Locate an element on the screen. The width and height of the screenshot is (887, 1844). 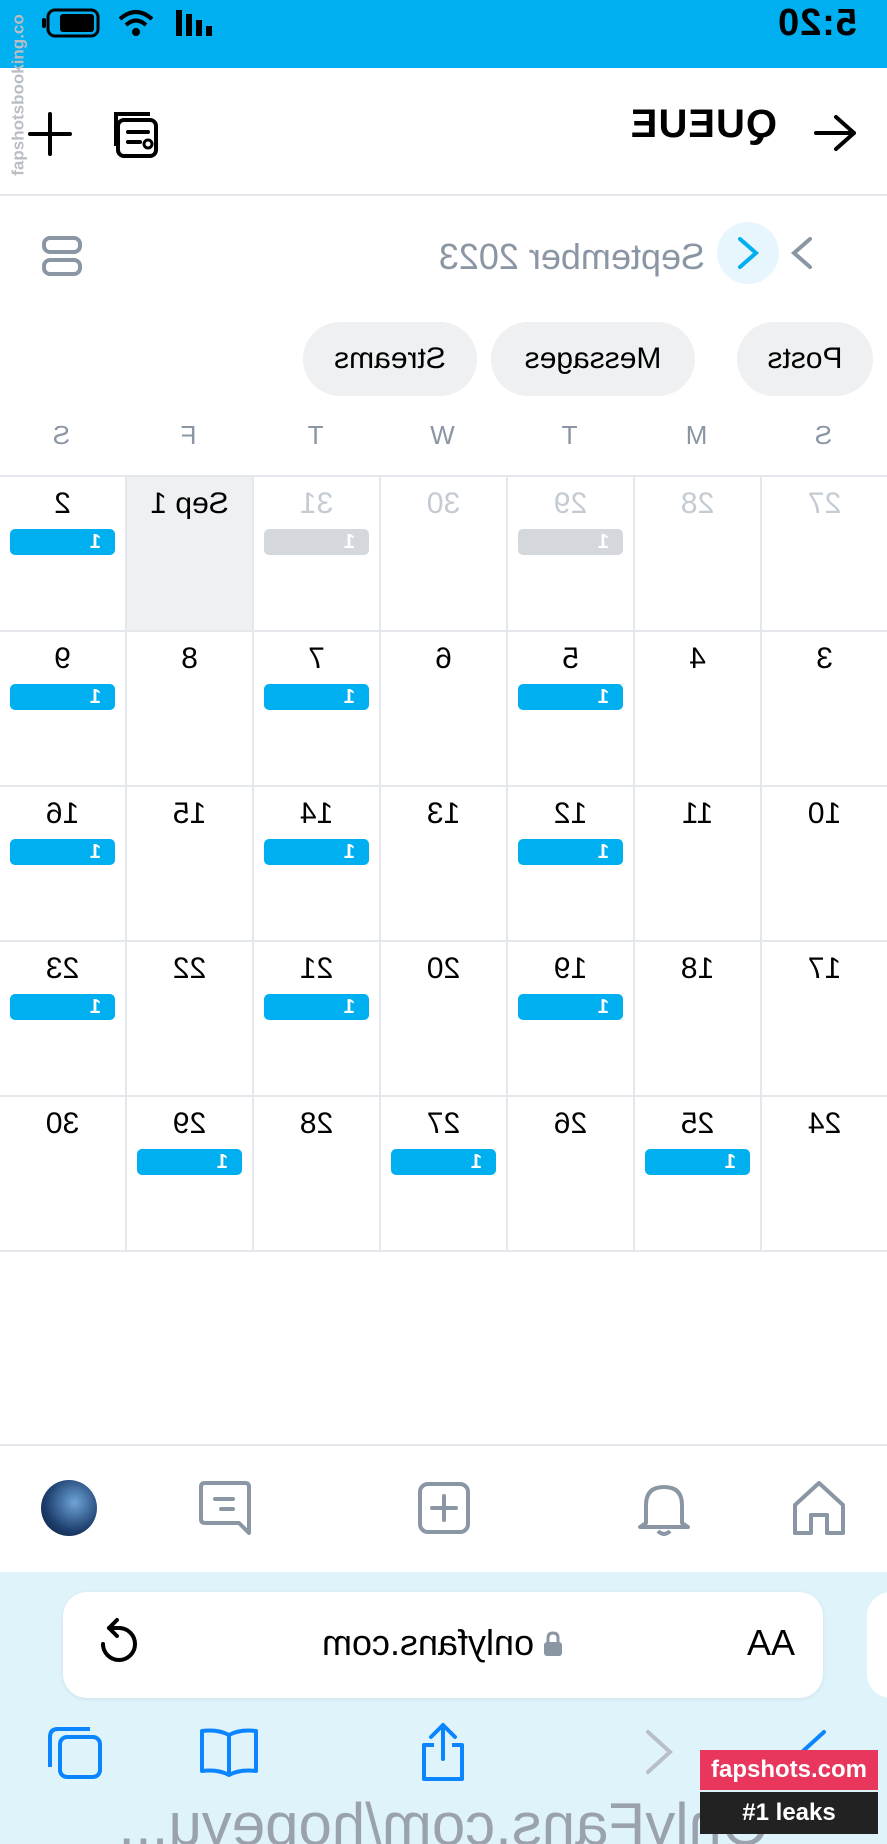
calendar-day-cell: 21 is located at coordinates (62, 554).